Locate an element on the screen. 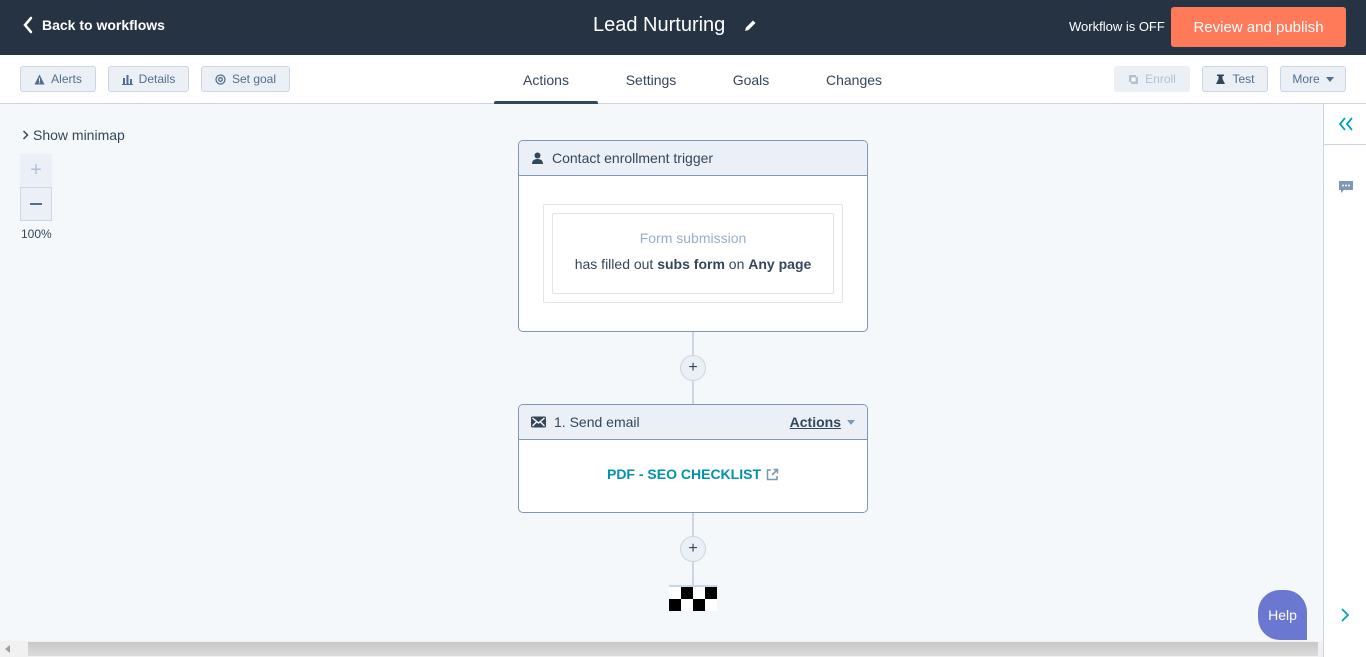  tab-goals-label: Goals is located at coordinates (751, 79).